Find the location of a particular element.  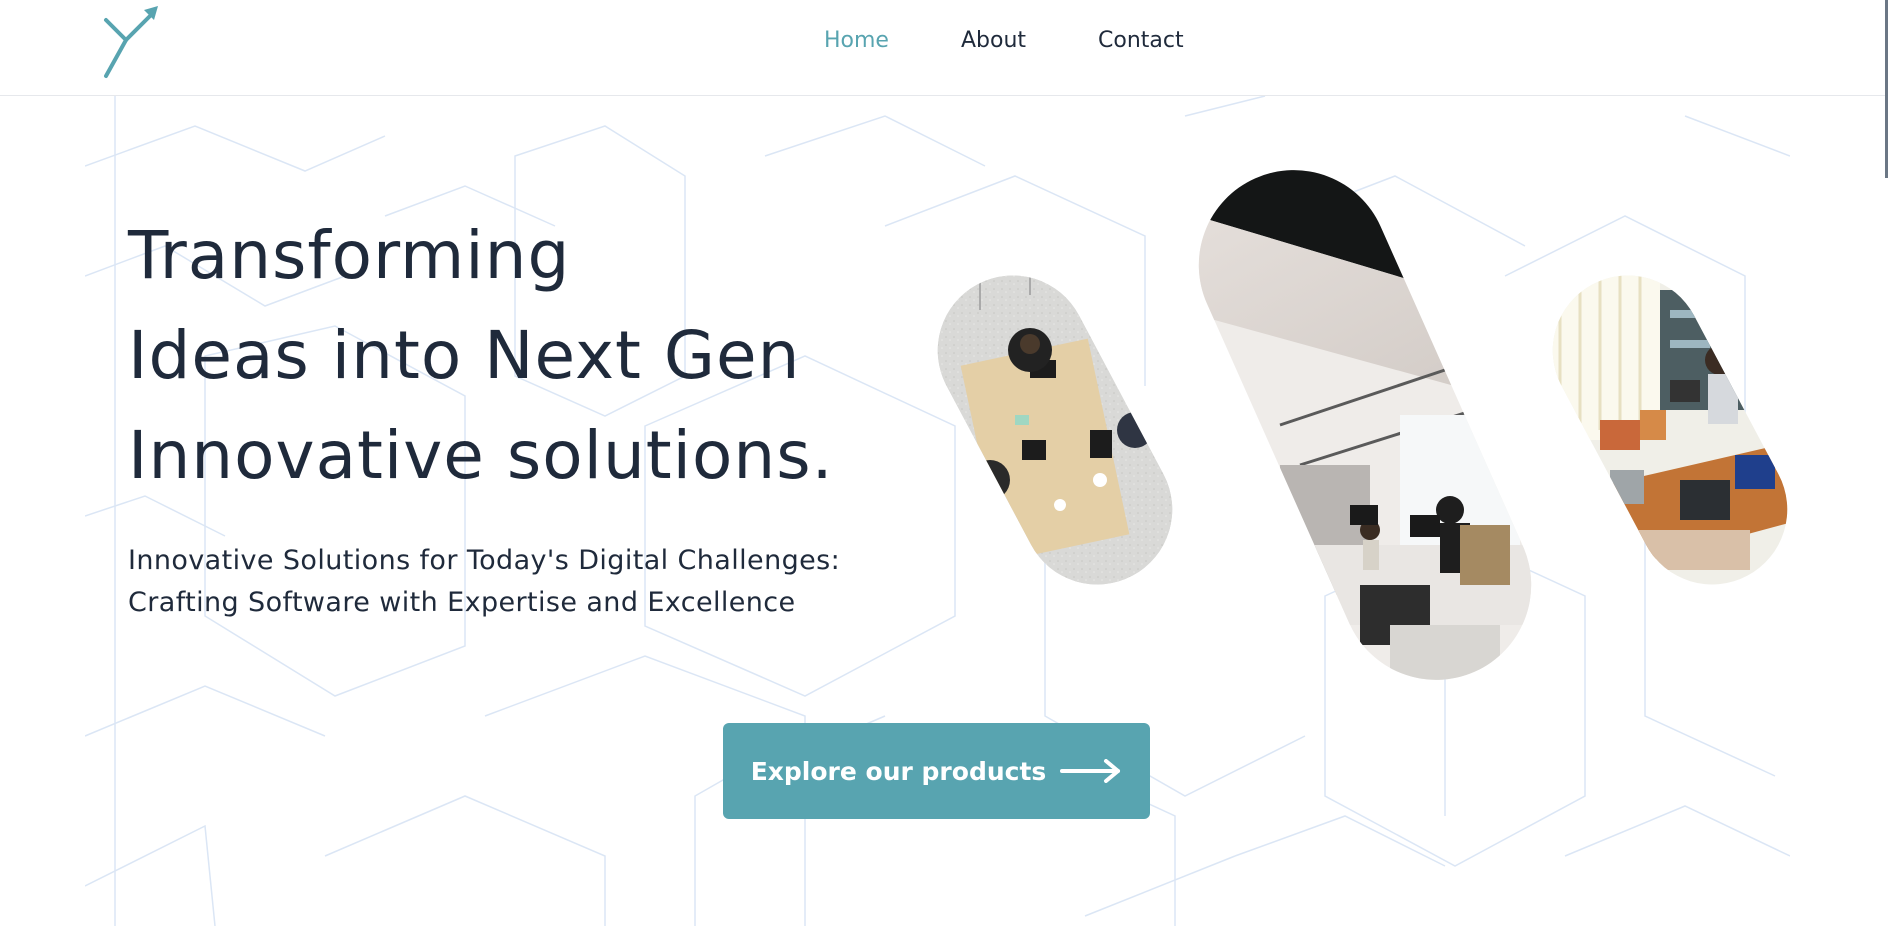

arrow-right-icon is located at coordinates (1090, 771).